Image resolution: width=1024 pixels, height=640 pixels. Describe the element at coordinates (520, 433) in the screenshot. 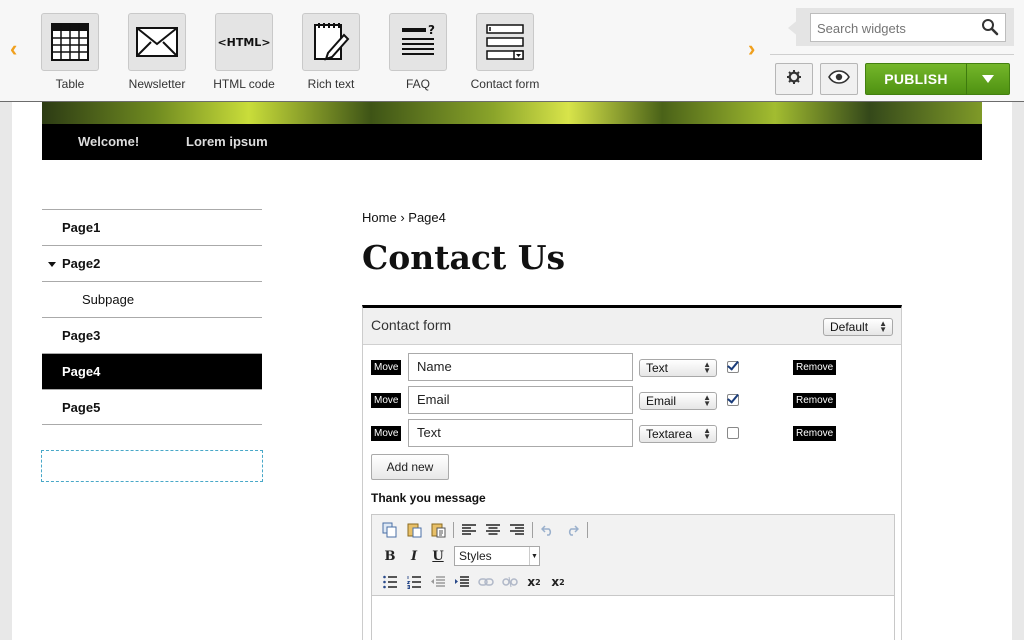

I see `field-name-input: Text` at that location.